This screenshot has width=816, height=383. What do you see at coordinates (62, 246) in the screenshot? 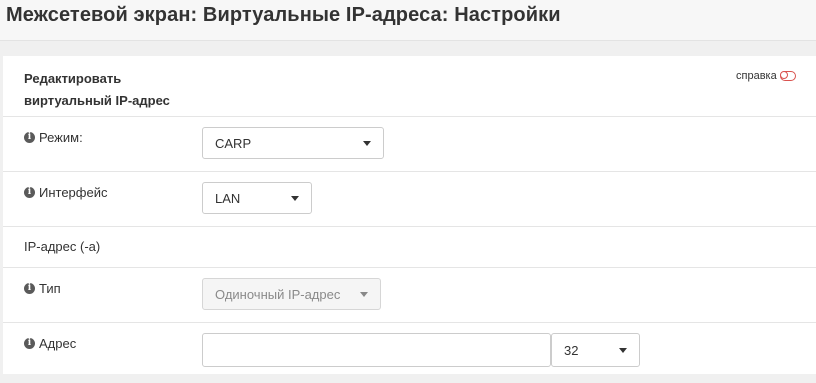
I see `ip-section-label: IP-адрес (-а)` at bounding box center [62, 246].